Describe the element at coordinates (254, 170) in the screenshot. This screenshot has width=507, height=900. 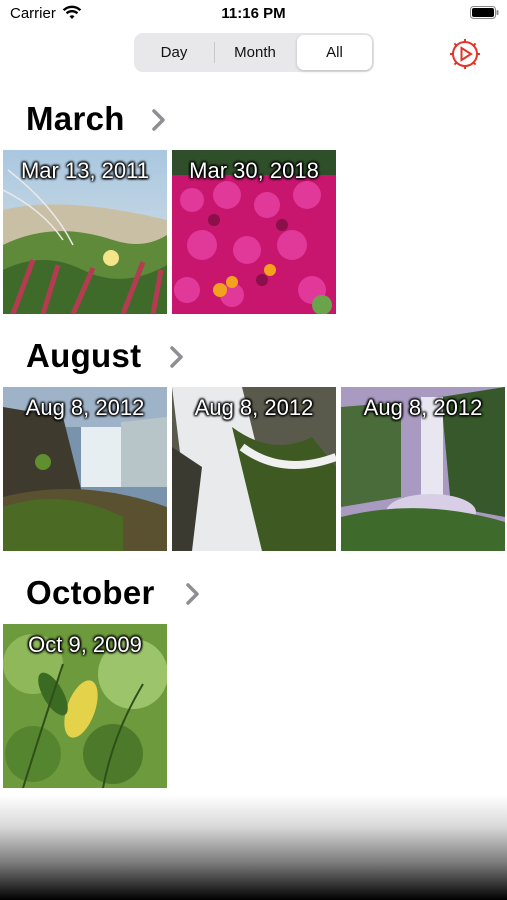
I see `photo-date-label: Mar 30, 2018` at that location.